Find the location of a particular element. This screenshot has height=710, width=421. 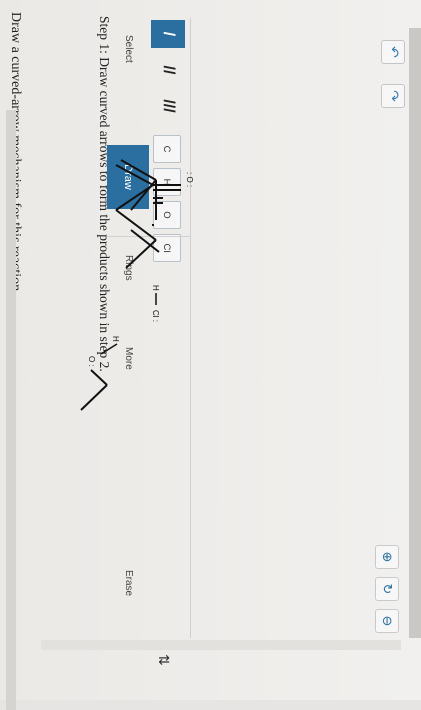

hcl-chlorine-label: Cl : is located at coordinates (155, 316).